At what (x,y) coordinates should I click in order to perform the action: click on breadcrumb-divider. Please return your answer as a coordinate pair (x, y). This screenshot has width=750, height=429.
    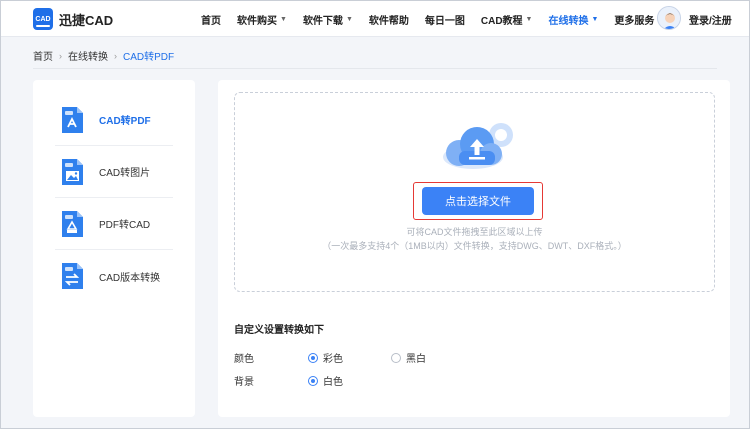
    Looking at the image, I should click on (375, 68).